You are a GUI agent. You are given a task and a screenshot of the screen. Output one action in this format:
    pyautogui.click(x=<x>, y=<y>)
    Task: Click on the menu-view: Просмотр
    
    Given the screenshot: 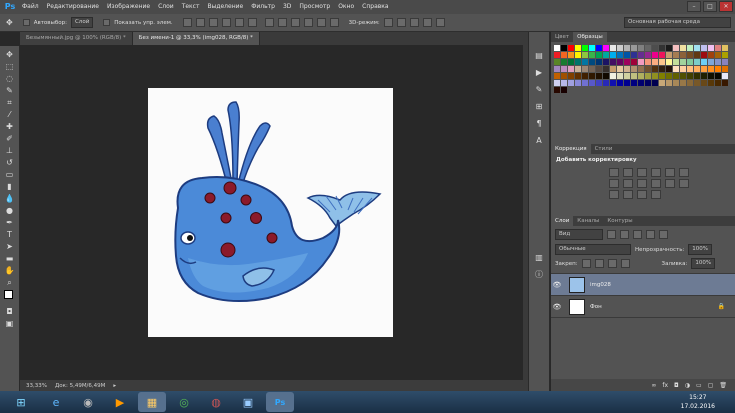 What is the action you would take?
    pyautogui.click(x=314, y=7)
    